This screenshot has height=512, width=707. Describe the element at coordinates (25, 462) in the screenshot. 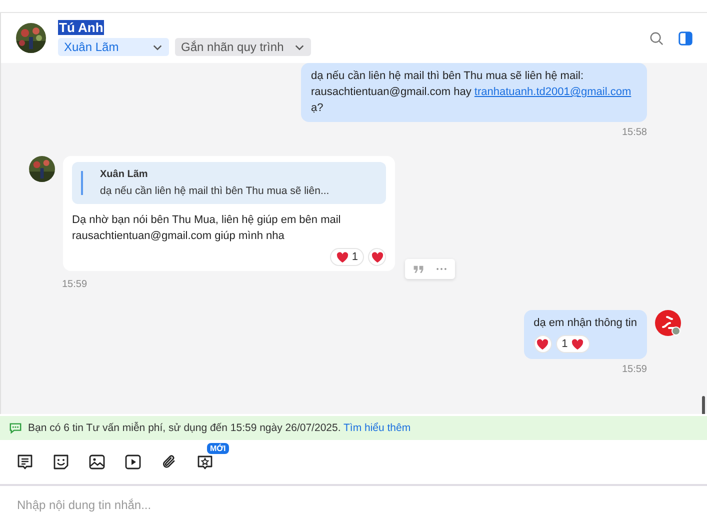

I see `note-icon` at that location.